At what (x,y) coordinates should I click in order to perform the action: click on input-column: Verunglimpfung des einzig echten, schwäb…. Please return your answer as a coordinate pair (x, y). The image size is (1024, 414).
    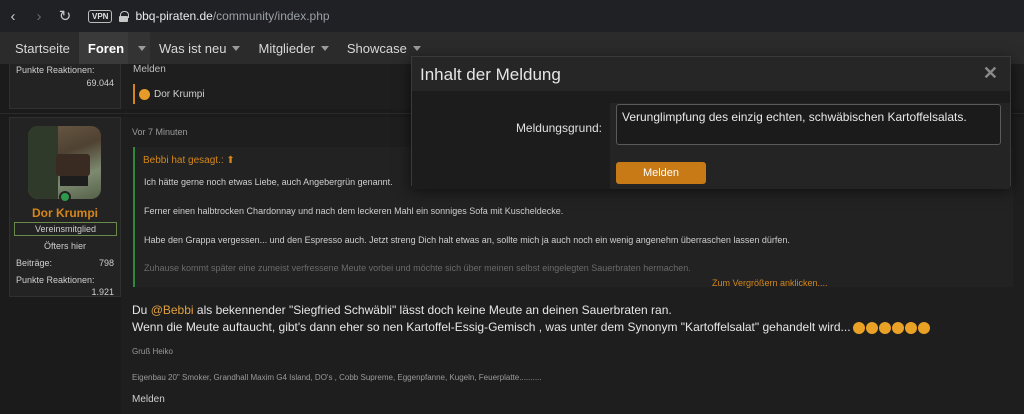
    Looking at the image, I should click on (810, 146).